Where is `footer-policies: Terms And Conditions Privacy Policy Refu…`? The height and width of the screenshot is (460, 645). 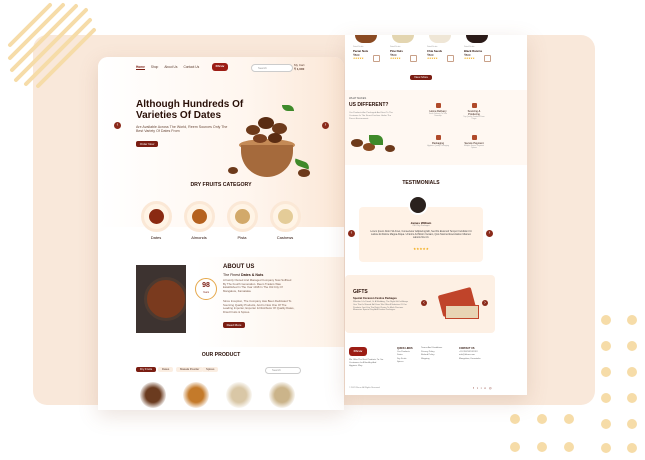
footer-policies: Terms And Conditions Privacy Policy Refu… is located at coordinates (431, 354).